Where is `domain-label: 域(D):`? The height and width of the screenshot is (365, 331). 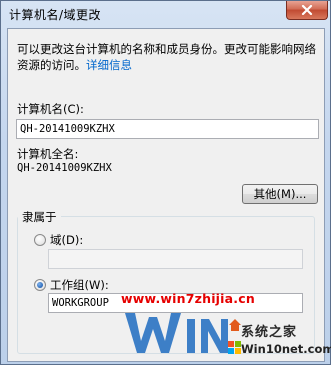 domain-label: 域(D): is located at coordinates (67, 240).